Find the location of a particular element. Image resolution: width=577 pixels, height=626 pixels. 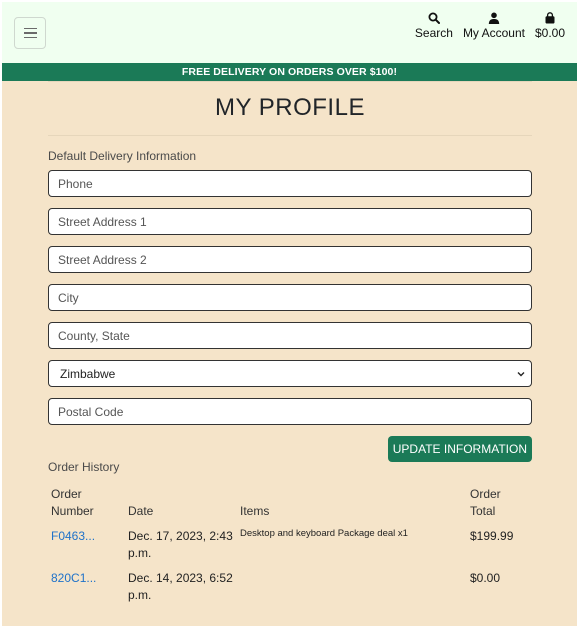

delivery-heading: Default Delivery Information is located at coordinates (122, 156).